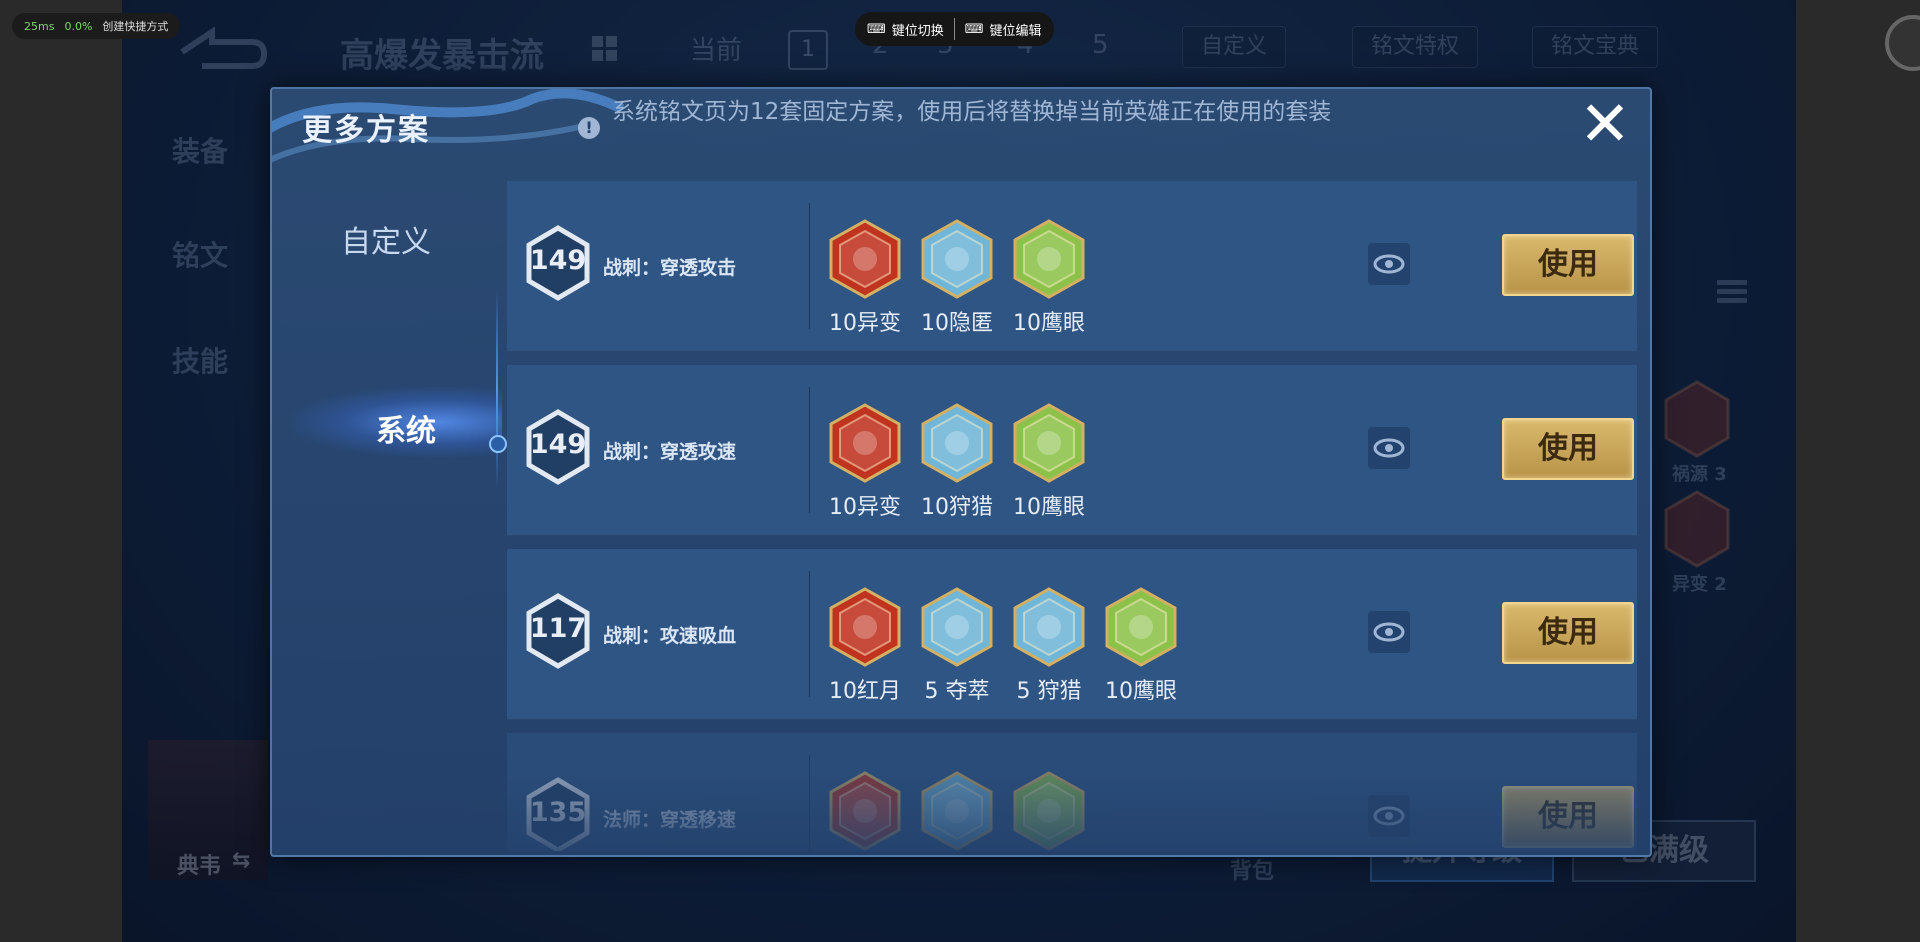  I want to click on plan-row: 149 战刺：穿透攻速 10异变 10狩猎 10鹰眼 使用, so click(1072, 450).